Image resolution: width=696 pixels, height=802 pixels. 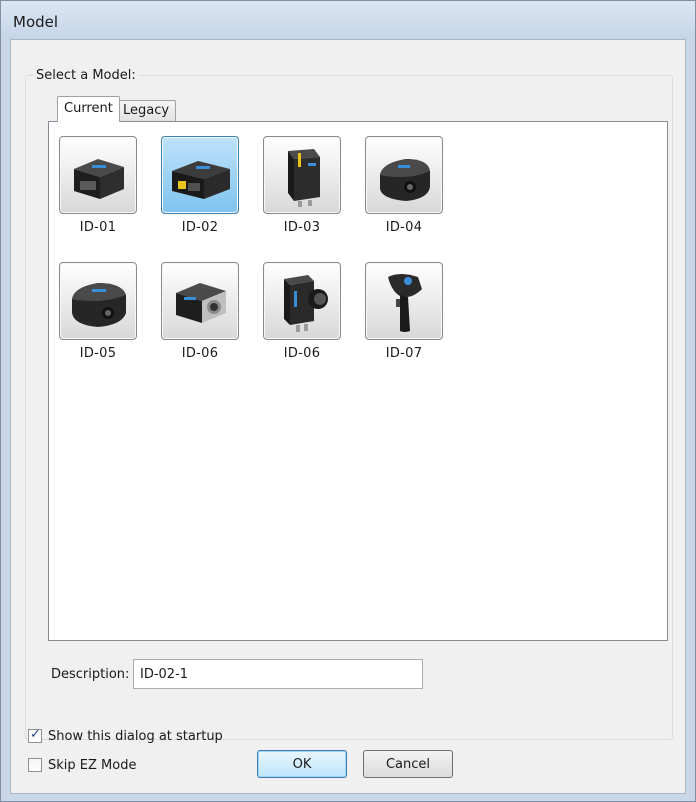 What do you see at coordinates (92, 765) in the screenshot?
I see `skip-ez-mode-label: Skip EZ Mode` at bounding box center [92, 765].